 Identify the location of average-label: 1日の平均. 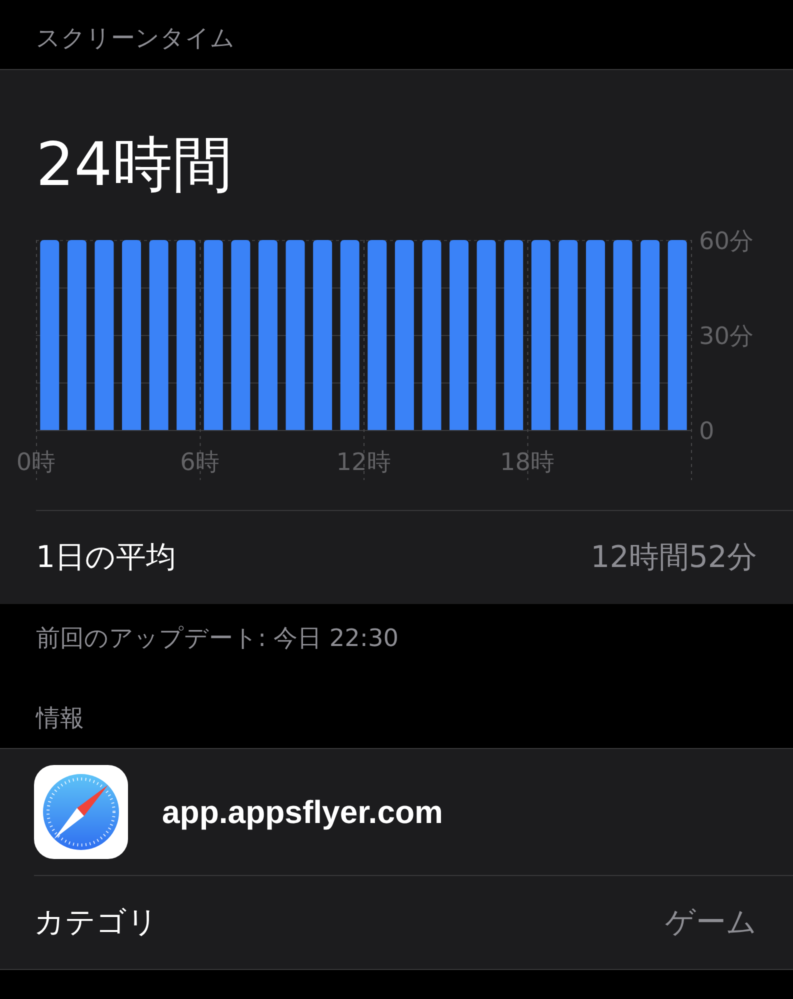
(106, 558).